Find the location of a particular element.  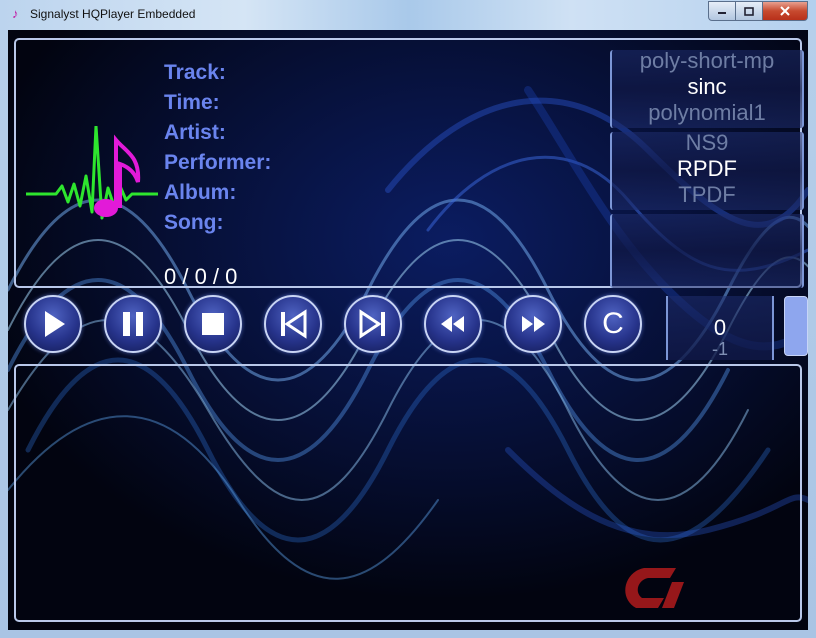

album-label: Album: is located at coordinates (200, 192).